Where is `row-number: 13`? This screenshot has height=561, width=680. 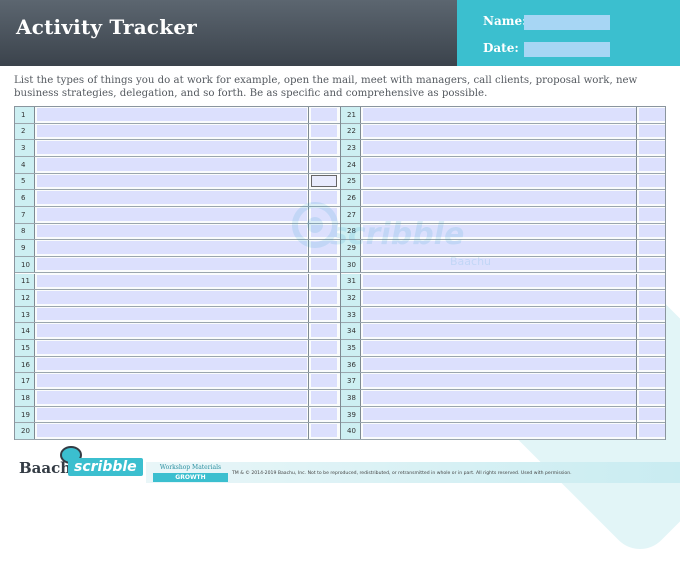
row-number: 13 is located at coordinates (25, 314).